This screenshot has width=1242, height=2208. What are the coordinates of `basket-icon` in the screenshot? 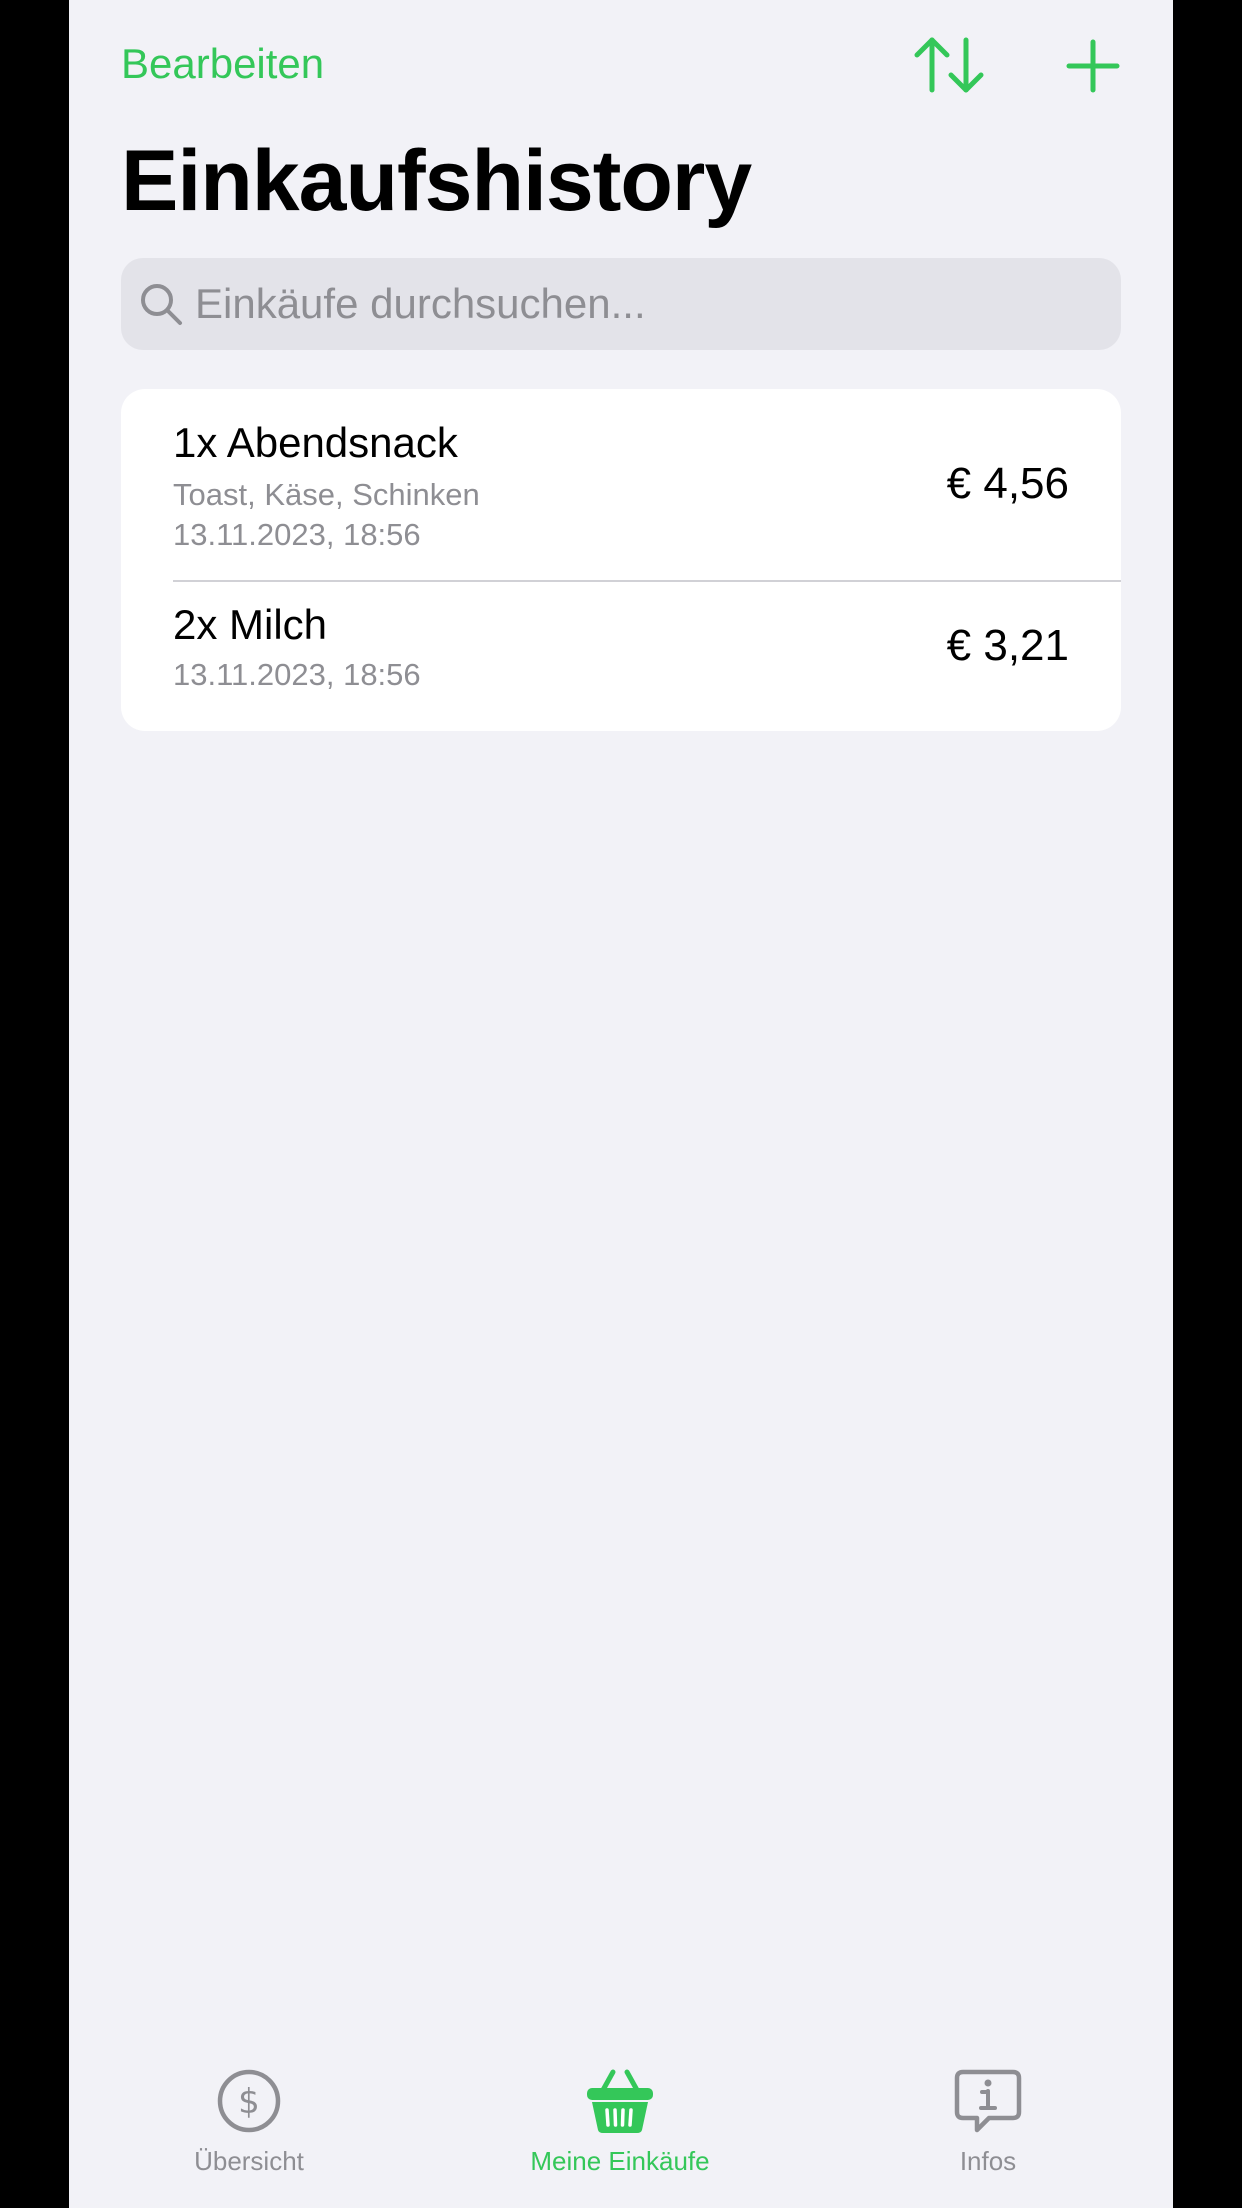 It's located at (620, 2101).